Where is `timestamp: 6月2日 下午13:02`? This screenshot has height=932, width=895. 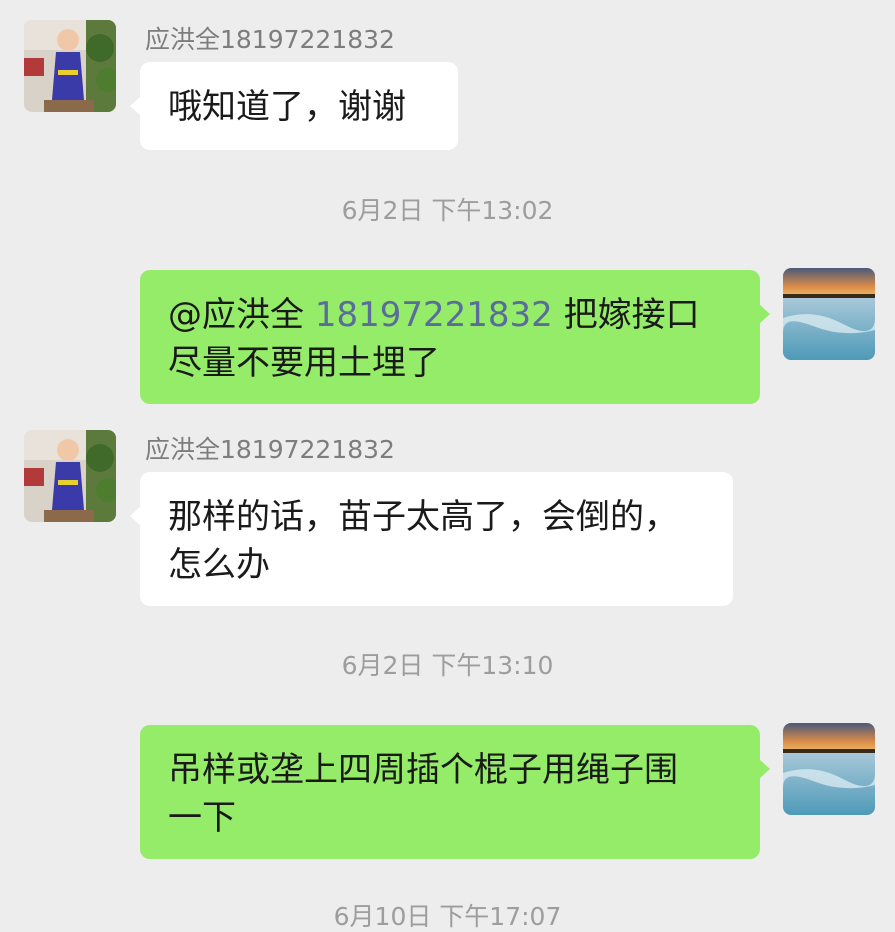
timestamp: 6月2日 下午13:02 is located at coordinates (447, 210).